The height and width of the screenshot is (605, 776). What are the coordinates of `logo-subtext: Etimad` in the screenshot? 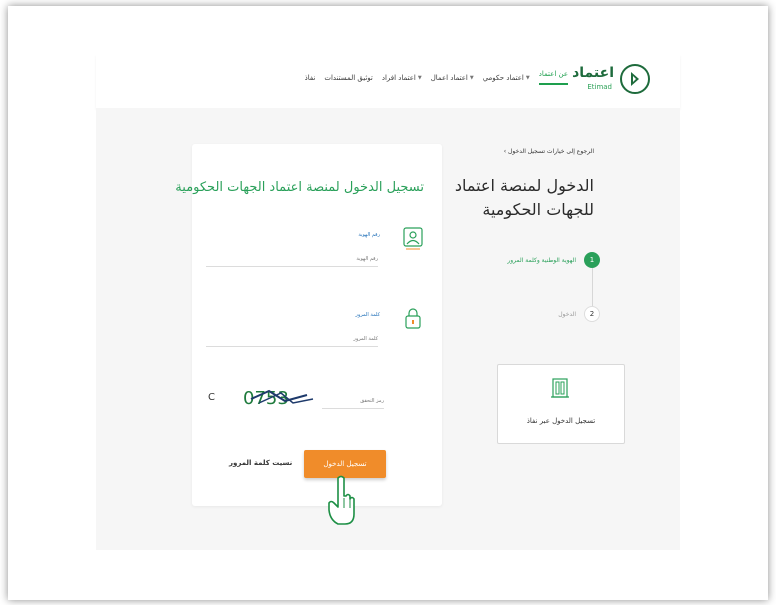 It's located at (599, 87).